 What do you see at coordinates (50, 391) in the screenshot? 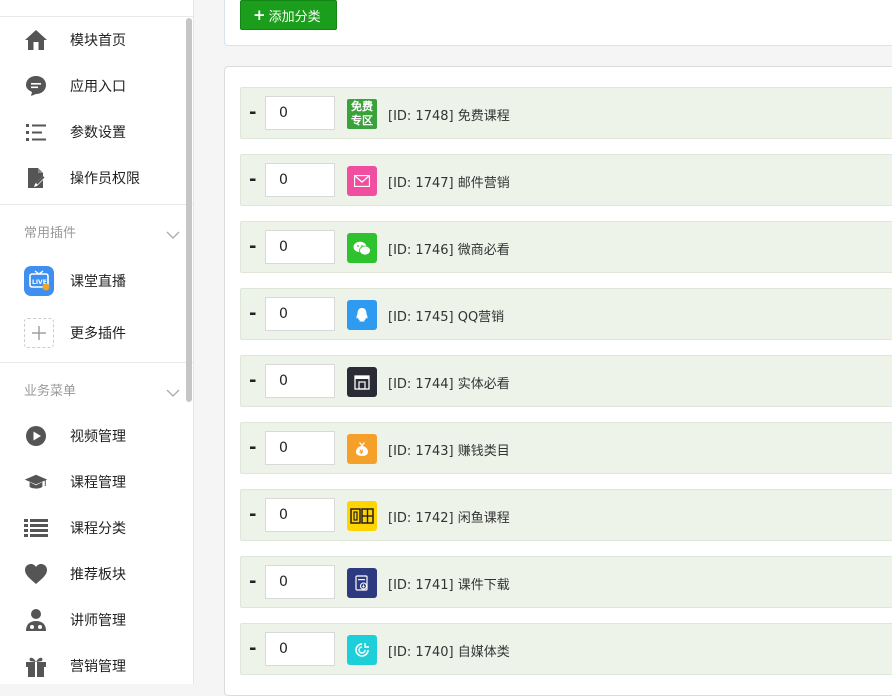
I see `group-label: 业务菜单` at bounding box center [50, 391].